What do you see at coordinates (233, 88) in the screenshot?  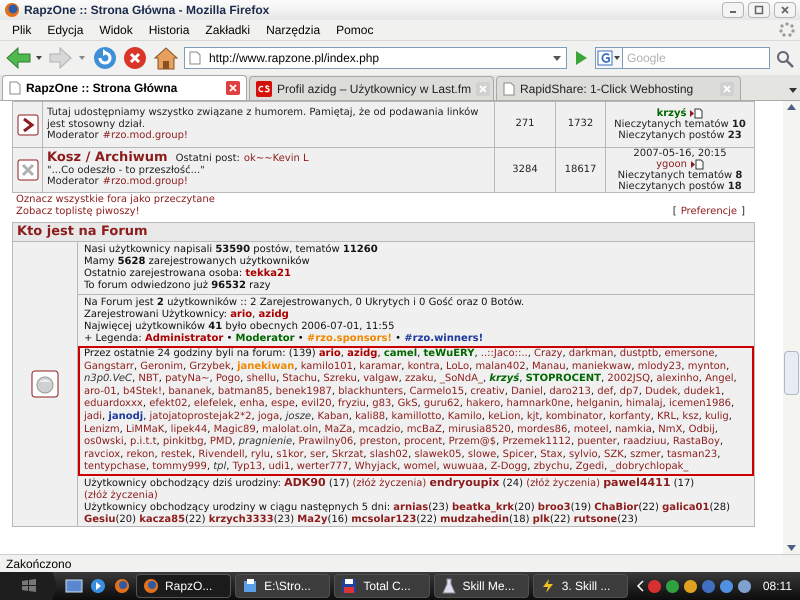 I see `close-tab-icon` at bounding box center [233, 88].